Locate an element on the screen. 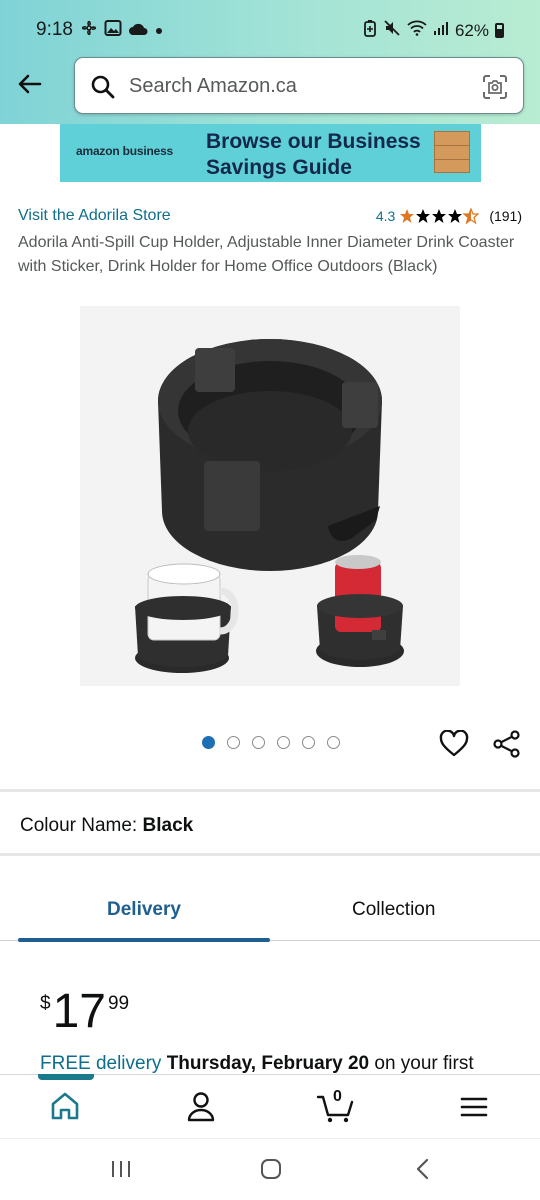 Image resolution: width=540 pixels, height=1200 pixels. system-icons: 62% is located at coordinates (433, 30).